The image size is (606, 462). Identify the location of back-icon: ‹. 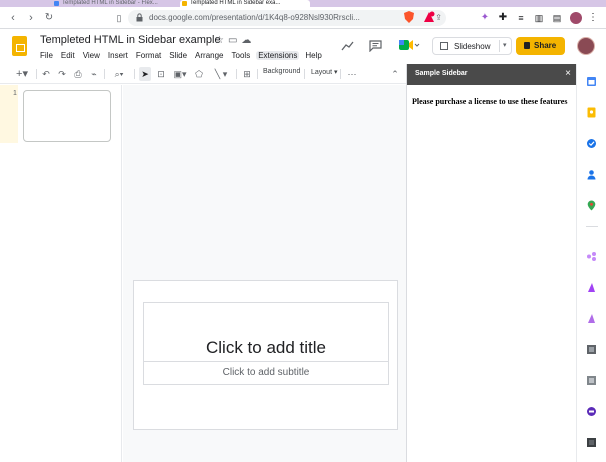
(13, 18).